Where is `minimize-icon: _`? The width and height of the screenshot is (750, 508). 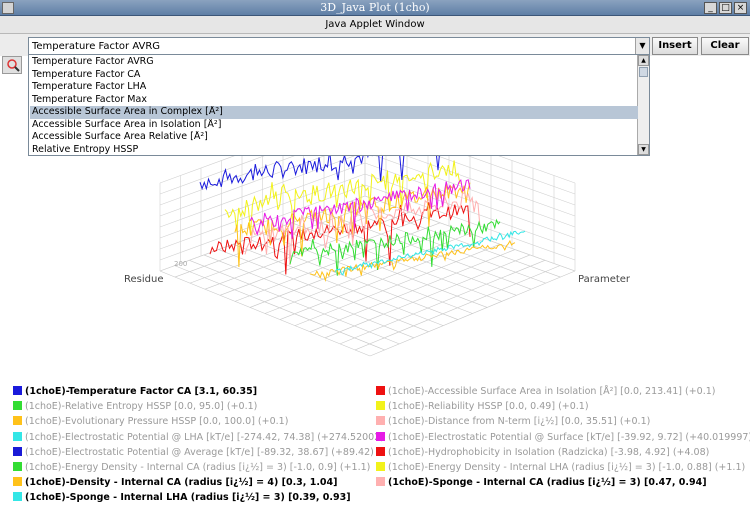
minimize-icon: _ is located at coordinates (710, 8).